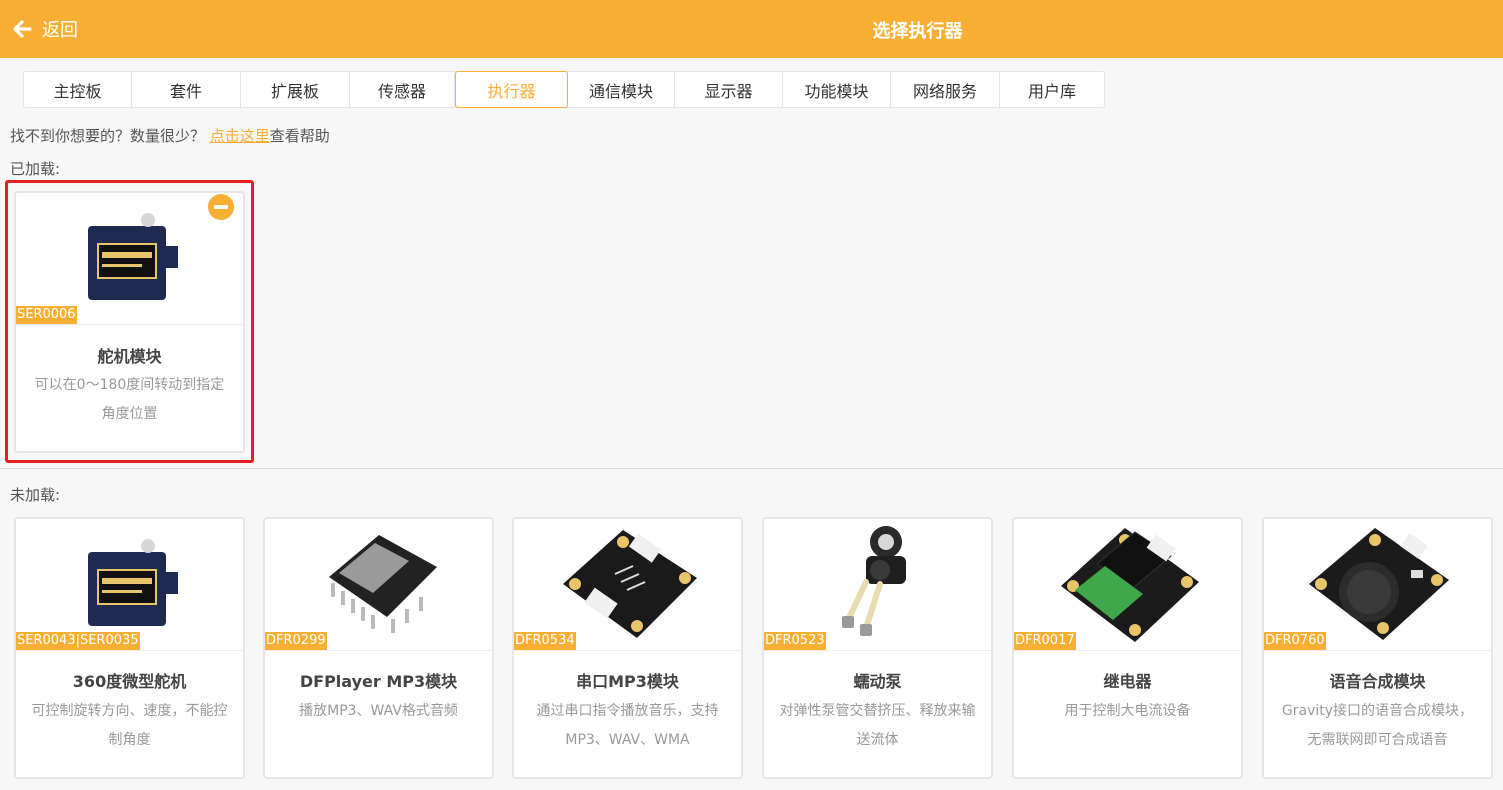  What do you see at coordinates (1377, 725) in the screenshot?
I see `product-desc: Gravity接口的语音合成模块，无需联网即可合成语音` at bounding box center [1377, 725].